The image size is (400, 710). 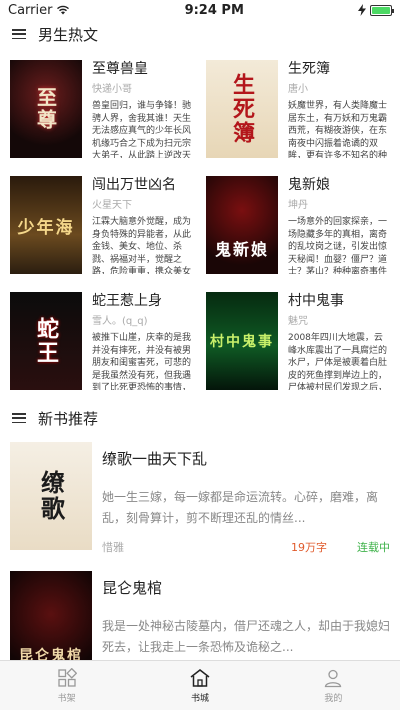 I want to click on word-count: 19万字, so click(x=309, y=547).